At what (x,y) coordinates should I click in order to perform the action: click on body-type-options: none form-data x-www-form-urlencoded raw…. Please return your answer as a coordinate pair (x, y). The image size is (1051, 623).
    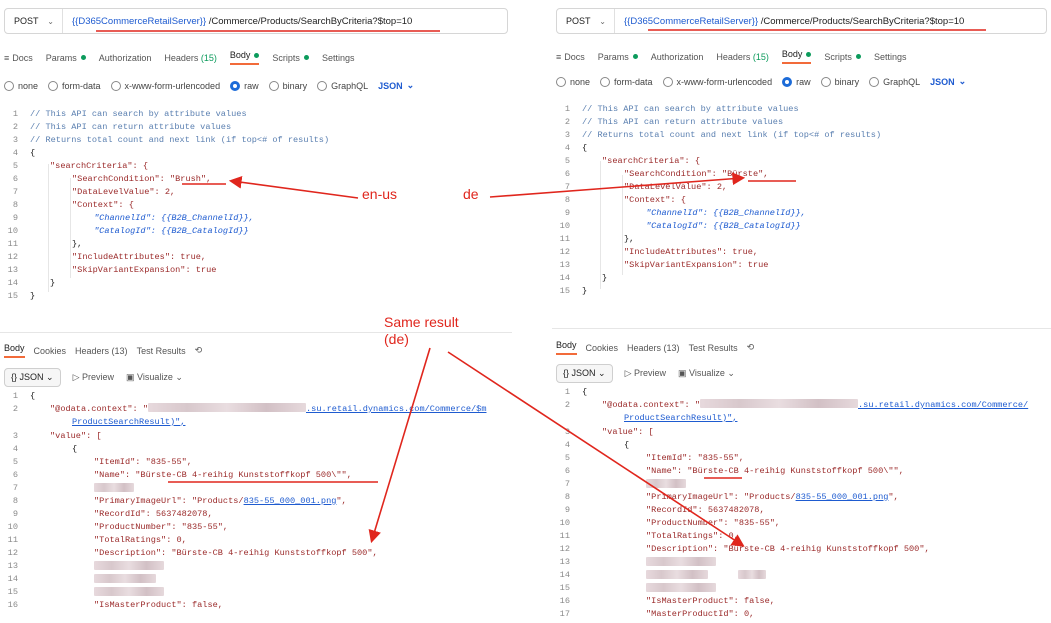
    Looking at the image, I should click on (801, 81).